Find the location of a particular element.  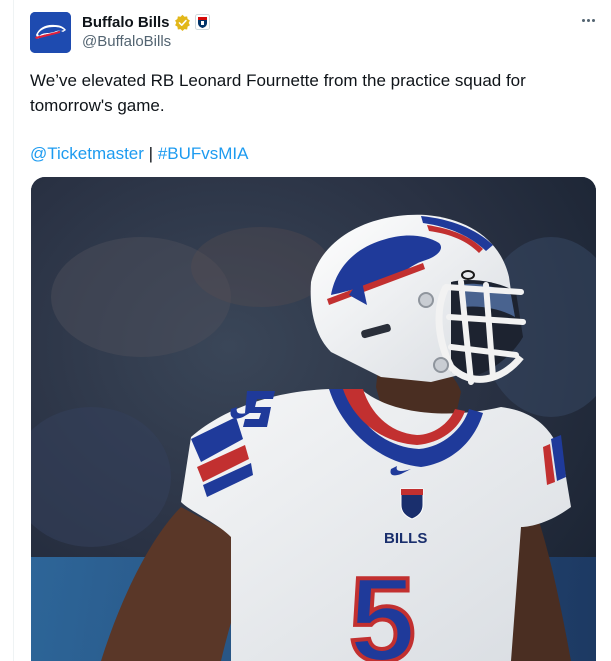

author-display-name: Buffalo Bills is located at coordinates (126, 22).